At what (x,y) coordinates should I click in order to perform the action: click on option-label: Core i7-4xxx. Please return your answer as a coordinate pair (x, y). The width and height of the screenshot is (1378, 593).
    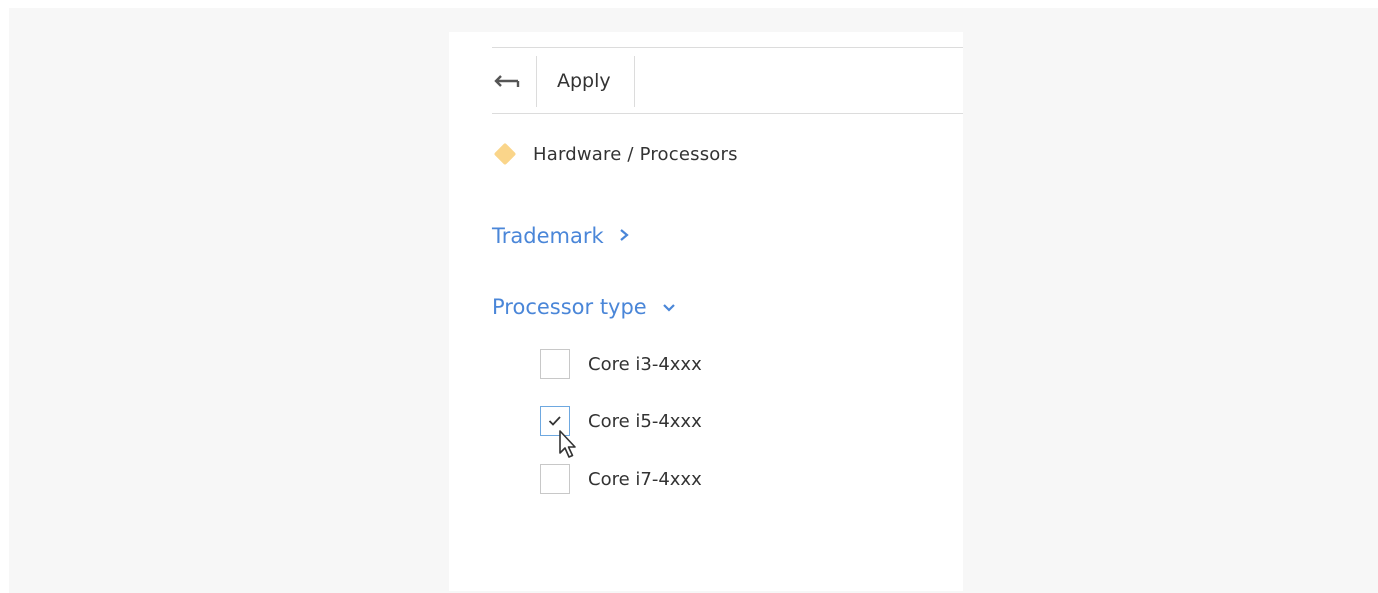
    Looking at the image, I should click on (645, 479).